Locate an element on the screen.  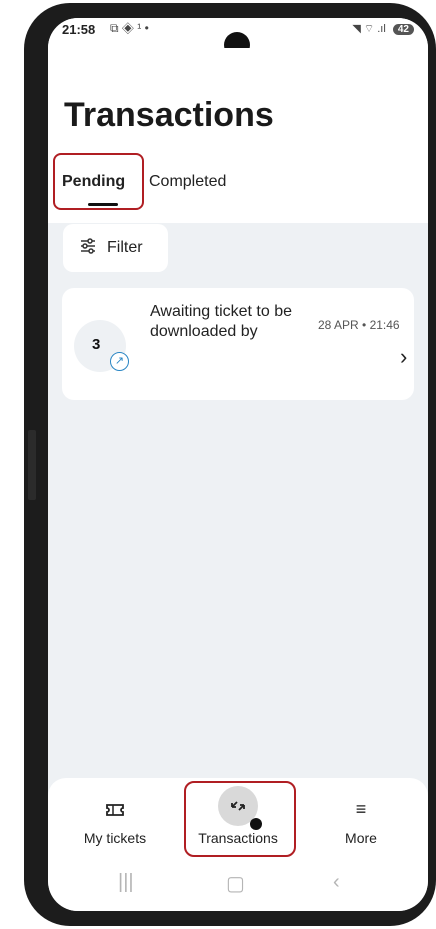
transaction-date: 28 APR • 21:46 is located at coordinates (359, 325).